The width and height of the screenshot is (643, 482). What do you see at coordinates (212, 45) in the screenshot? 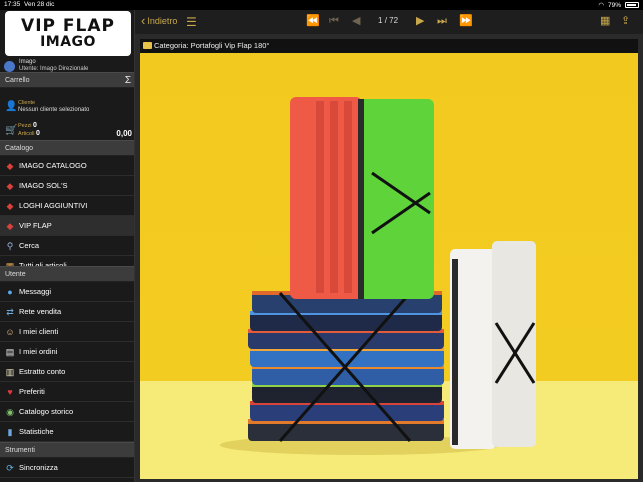
I see `category-caption-label: Categoria: Portafogli Vip Flap 180°` at bounding box center [212, 45].